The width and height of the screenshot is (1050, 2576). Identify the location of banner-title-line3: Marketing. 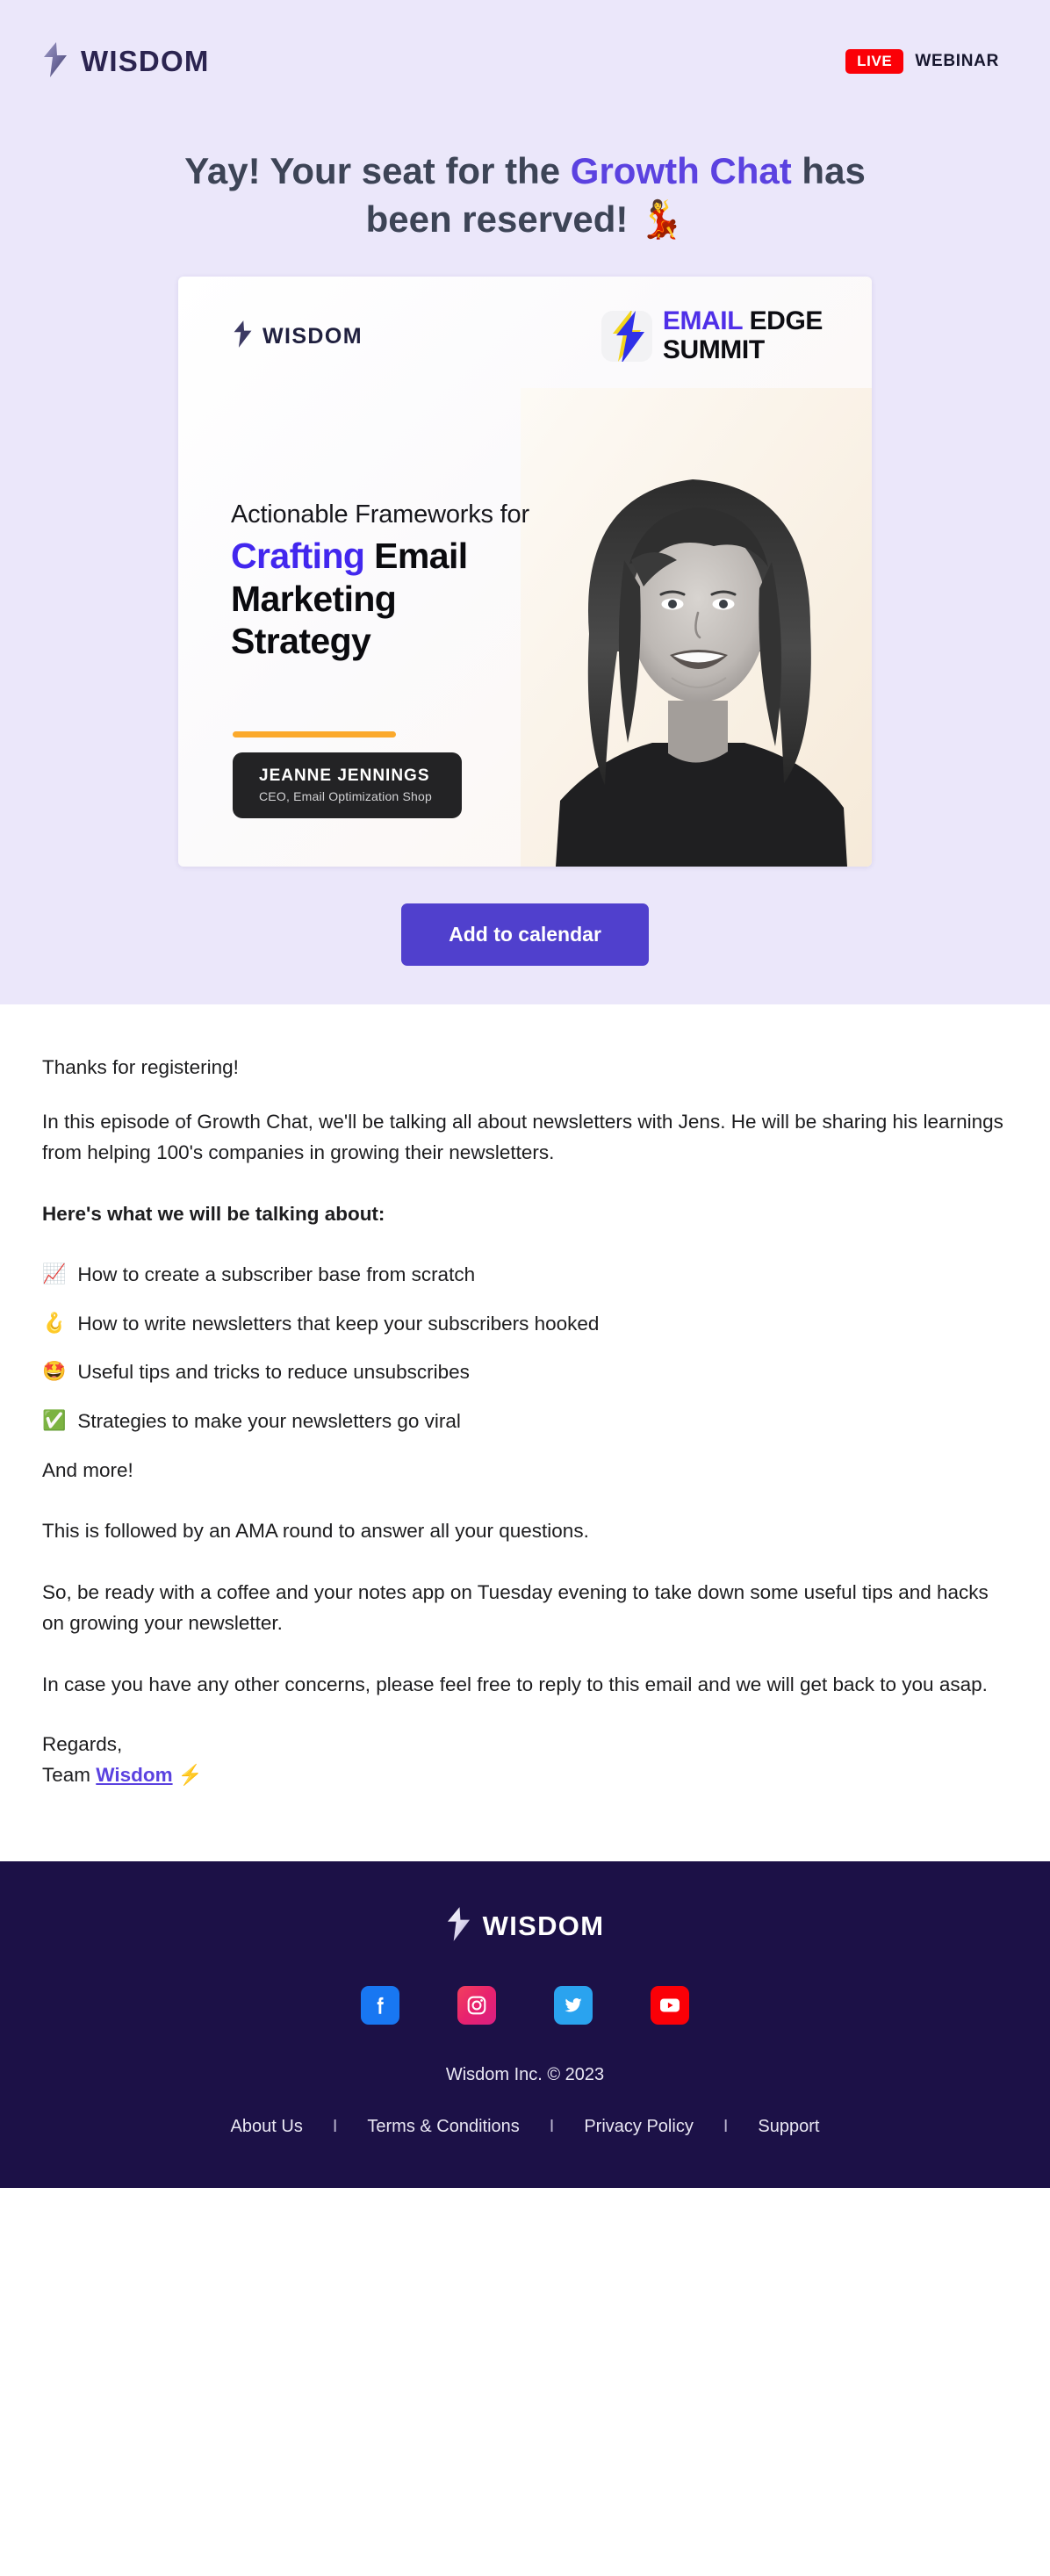
(314, 598).